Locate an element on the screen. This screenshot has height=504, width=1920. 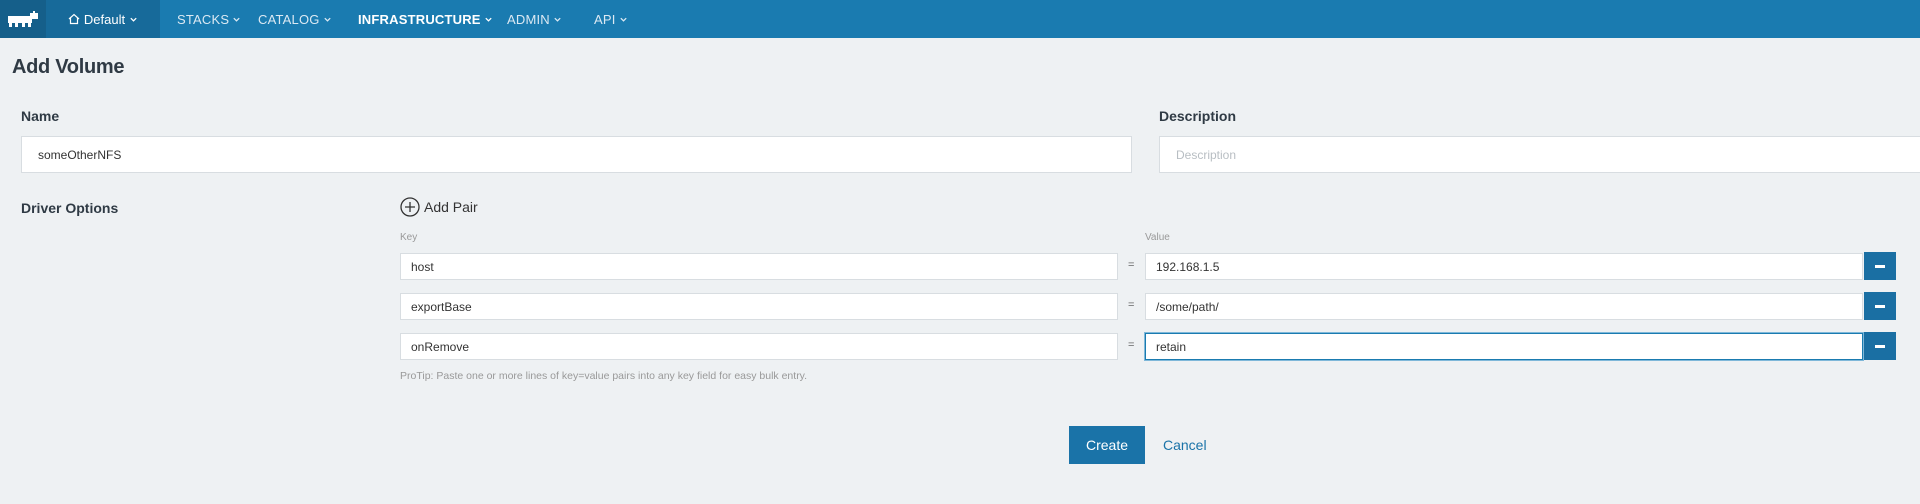
driver-options-label: Driver Options is located at coordinates (70, 208).